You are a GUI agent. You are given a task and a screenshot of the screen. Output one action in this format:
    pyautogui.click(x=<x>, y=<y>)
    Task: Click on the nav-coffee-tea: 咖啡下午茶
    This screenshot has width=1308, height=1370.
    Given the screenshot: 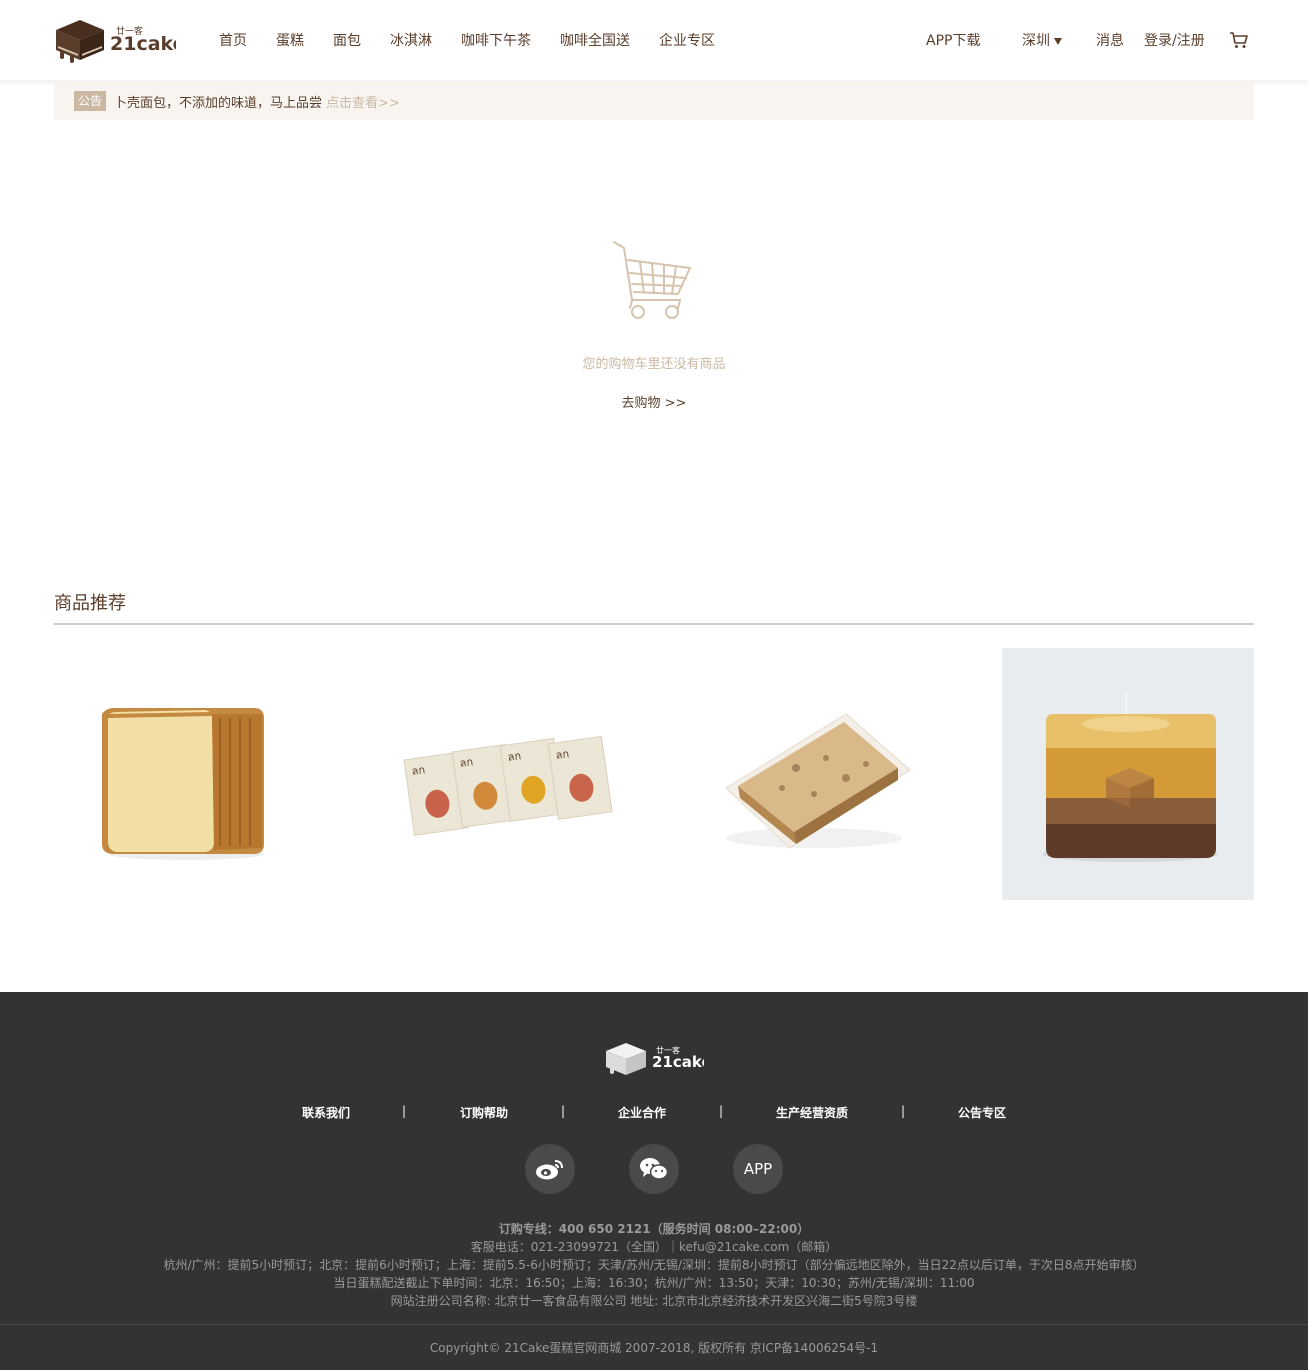 What is the action you would take?
    pyautogui.click(x=496, y=40)
    